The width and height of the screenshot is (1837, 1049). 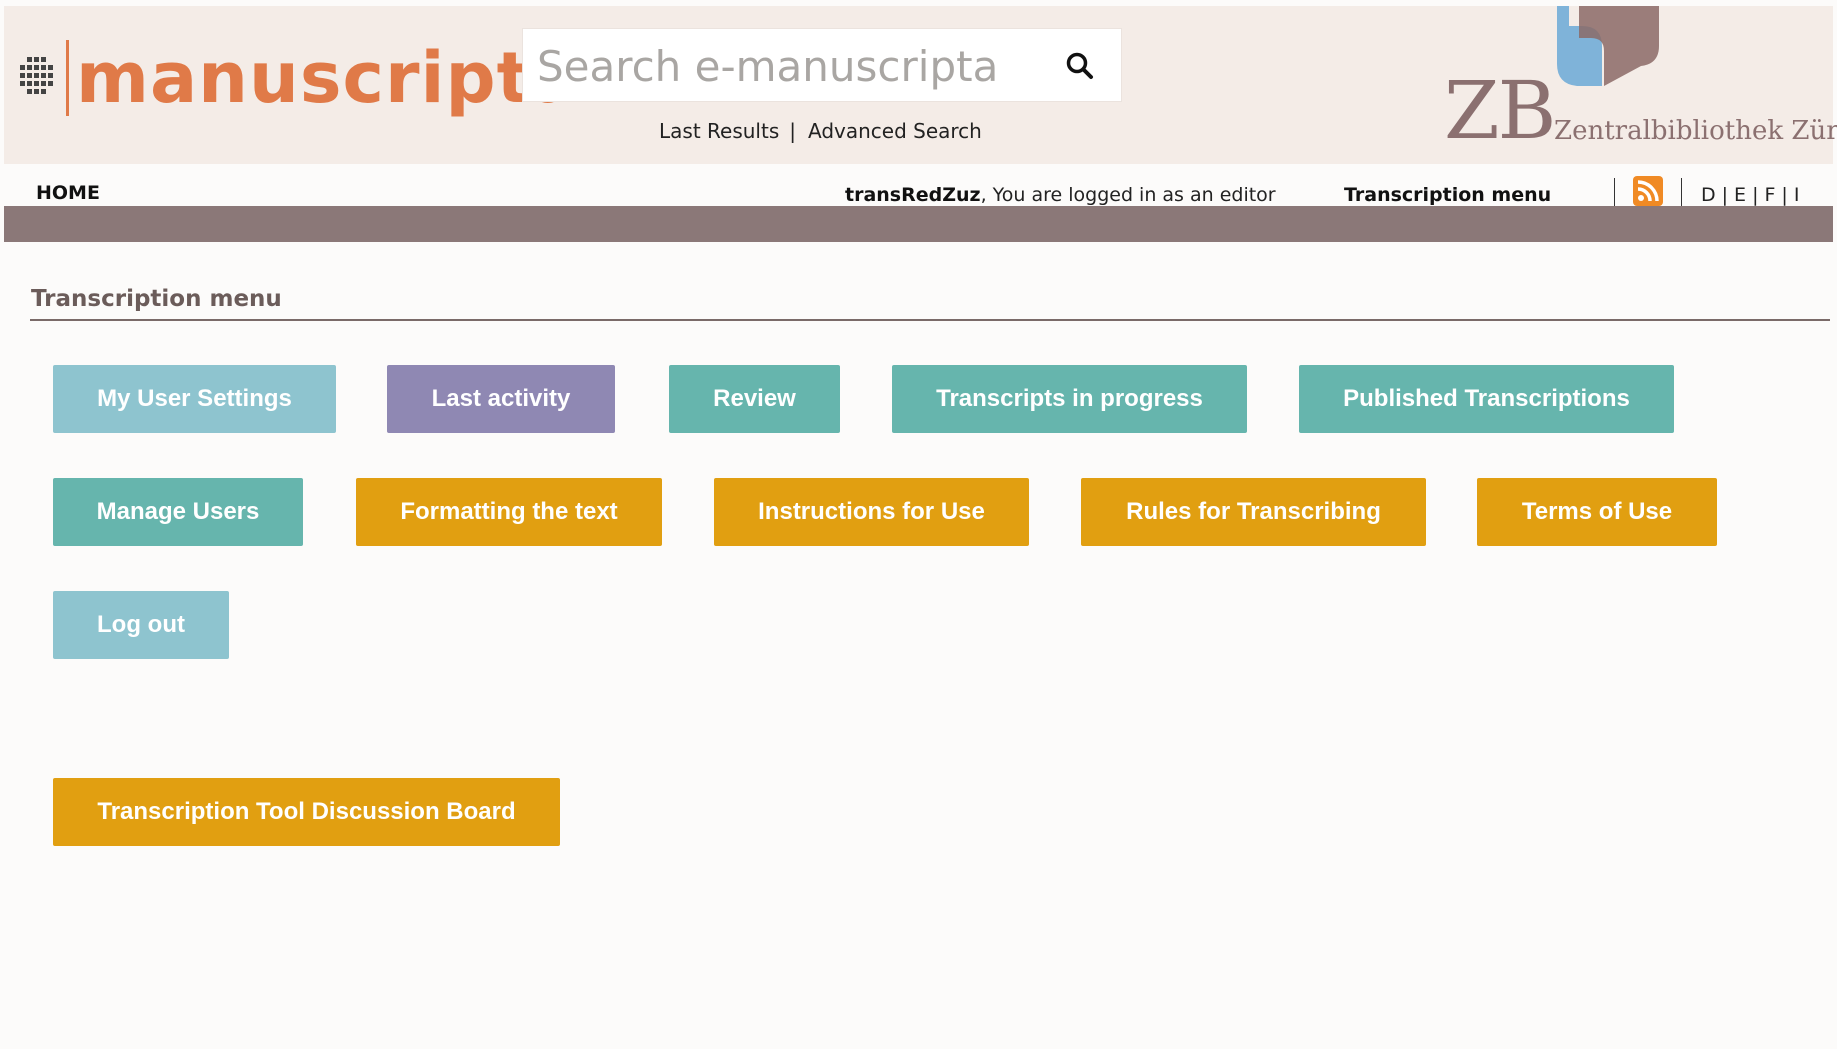 I want to click on lang-i: I, so click(x=1797, y=195).